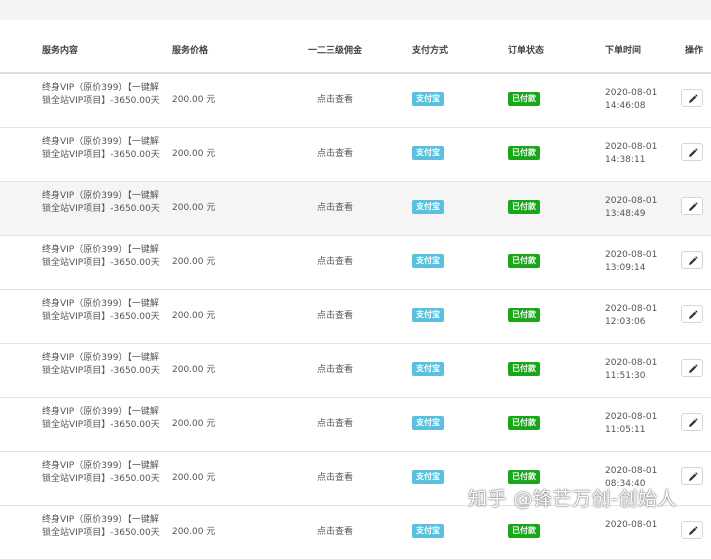 This screenshot has height=560, width=711. Describe the element at coordinates (526, 51) in the screenshot. I see `header-status: 订单状态` at that location.